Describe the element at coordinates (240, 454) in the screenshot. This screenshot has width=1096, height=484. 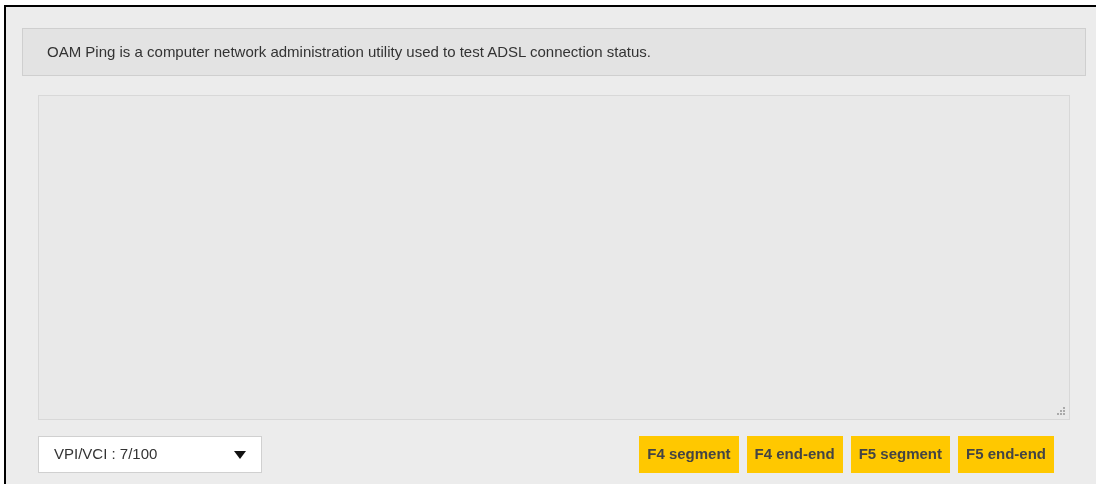
I see `caret-icon` at that location.